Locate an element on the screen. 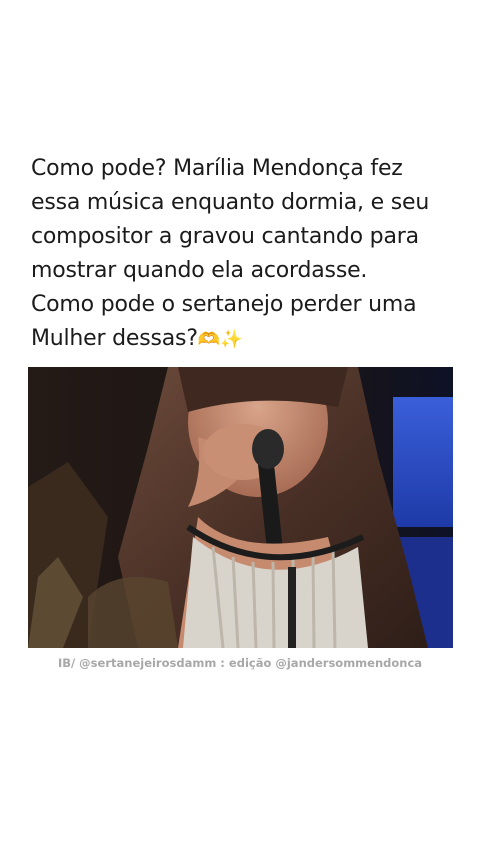 This screenshot has width=480, height=854. caption-line-5: Como pode o sertanejo perder uma is located at coordinates (224, 304).